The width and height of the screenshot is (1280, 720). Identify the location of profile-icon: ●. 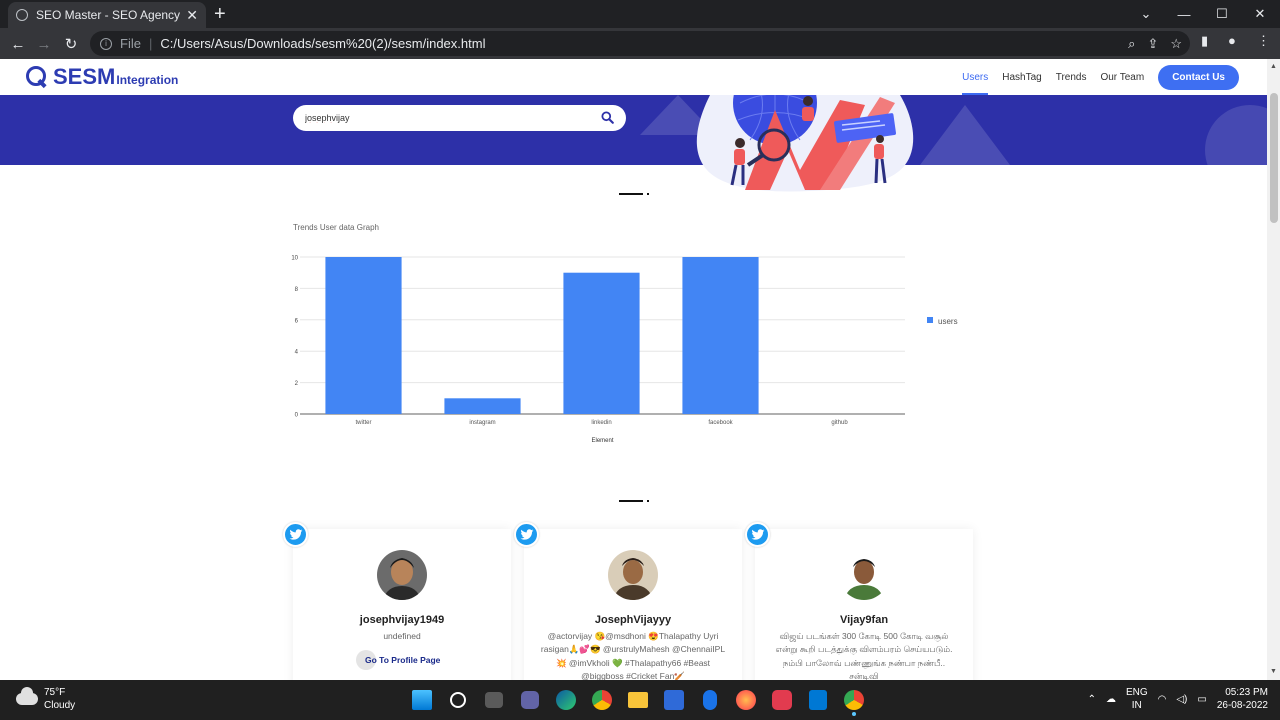
(1232, 40).